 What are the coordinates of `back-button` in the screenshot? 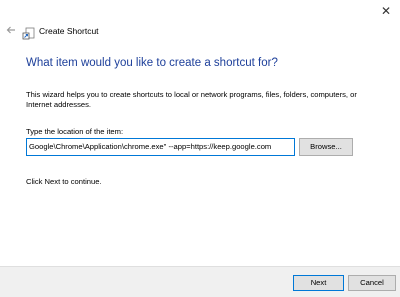 It's located at (11, 32).